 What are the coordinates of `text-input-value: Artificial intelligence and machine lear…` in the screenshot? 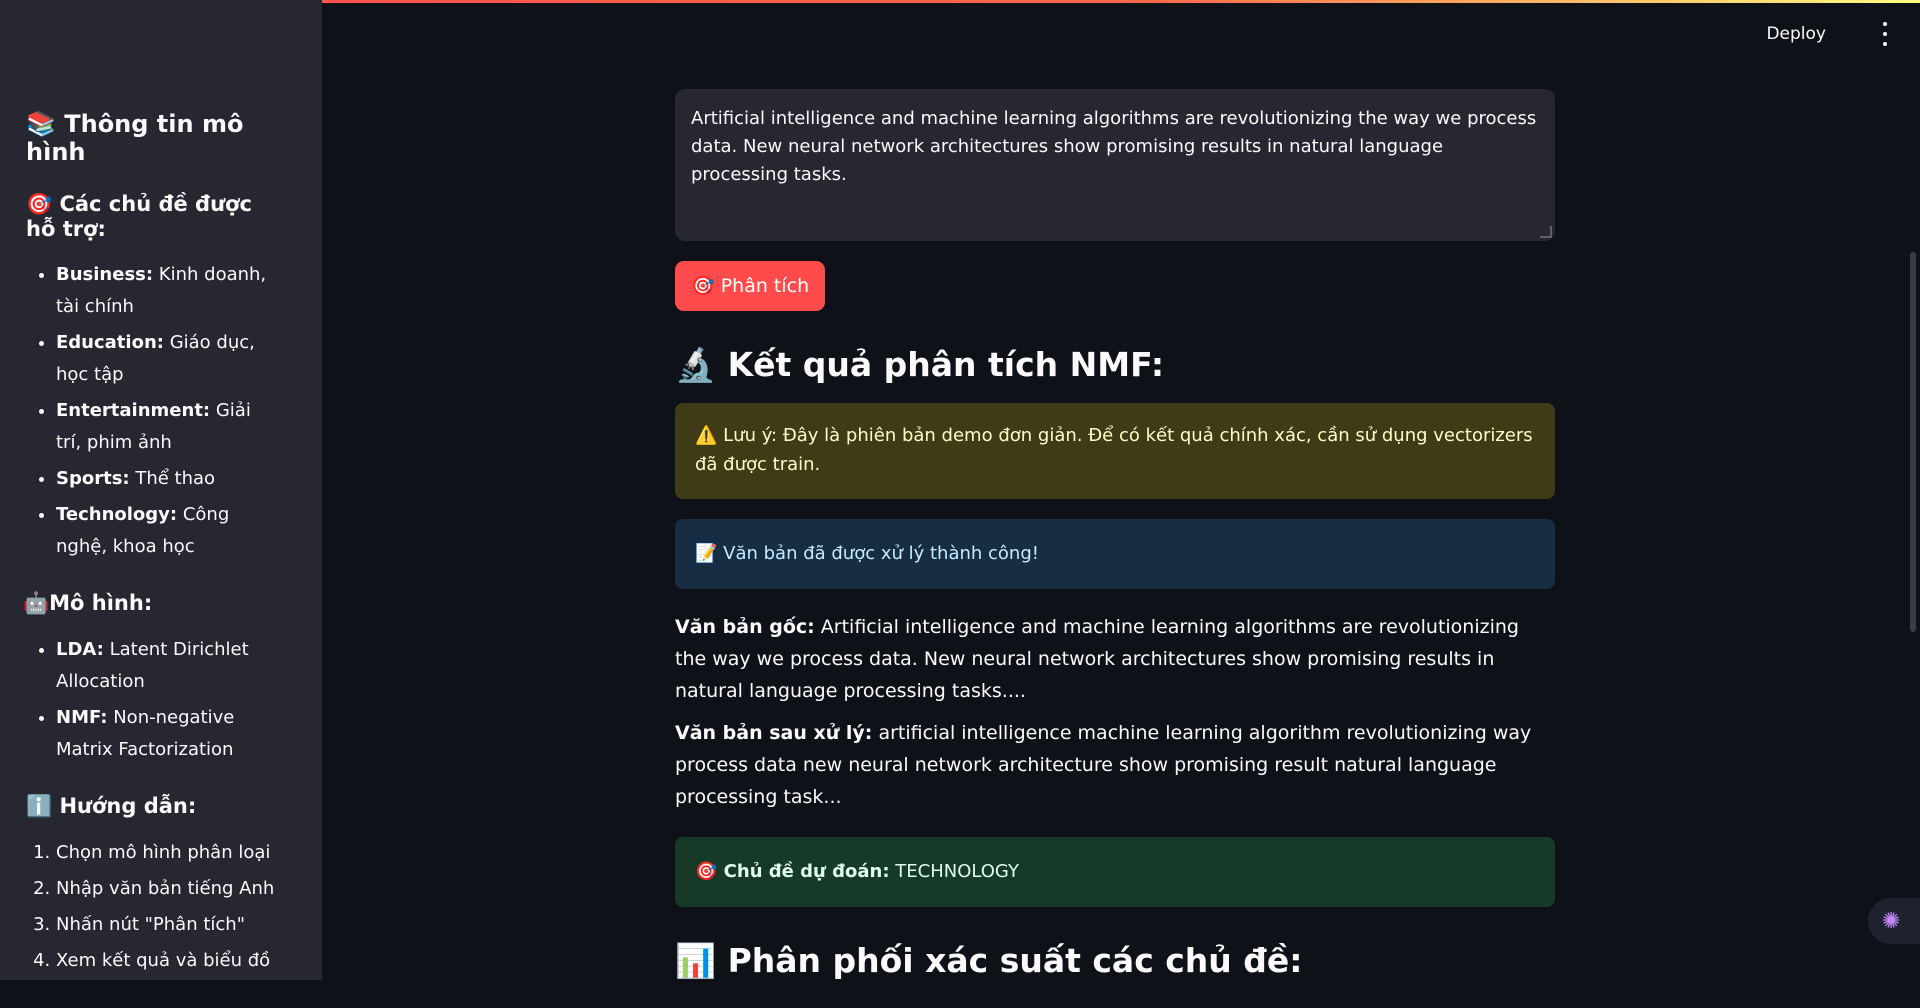 It's located at (1114, 146).